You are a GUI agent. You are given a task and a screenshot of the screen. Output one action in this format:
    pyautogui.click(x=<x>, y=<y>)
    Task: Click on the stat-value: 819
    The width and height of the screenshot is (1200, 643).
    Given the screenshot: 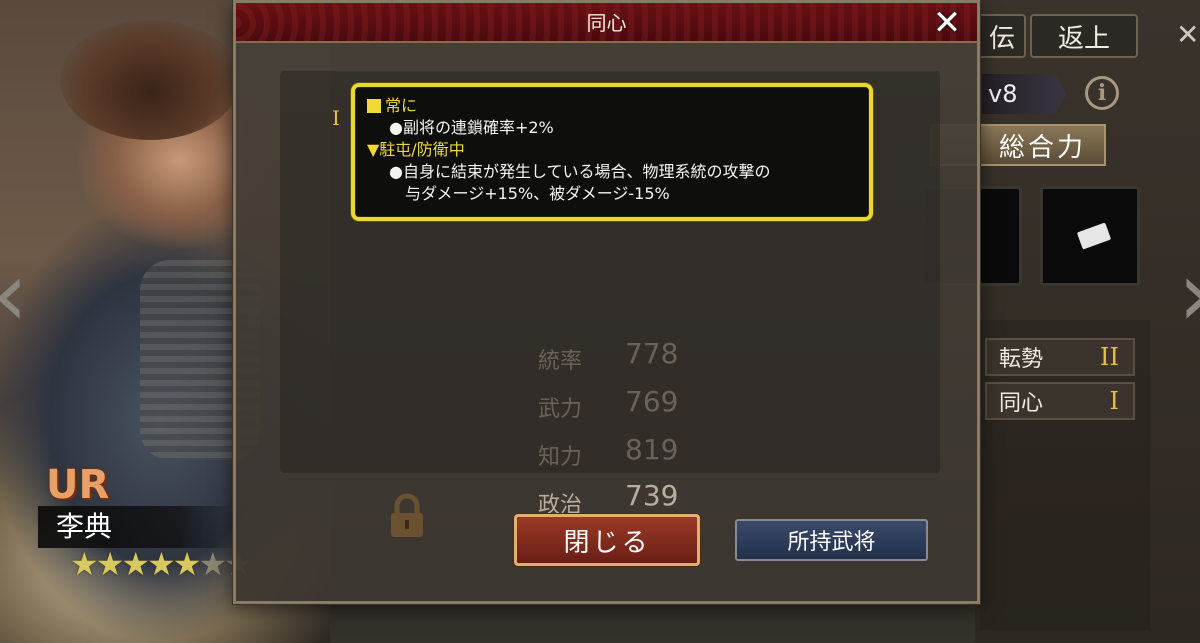 What is the action you would take?
    pyautogui.click(x=652, y=449)
    